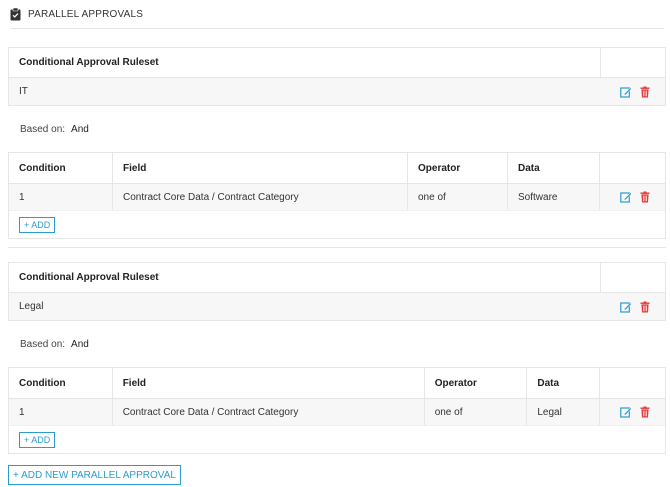  Describe the element at coordinates (337, 14) in the screenshot. I see `section-header: PARALLEL APPROVALS` at that location.